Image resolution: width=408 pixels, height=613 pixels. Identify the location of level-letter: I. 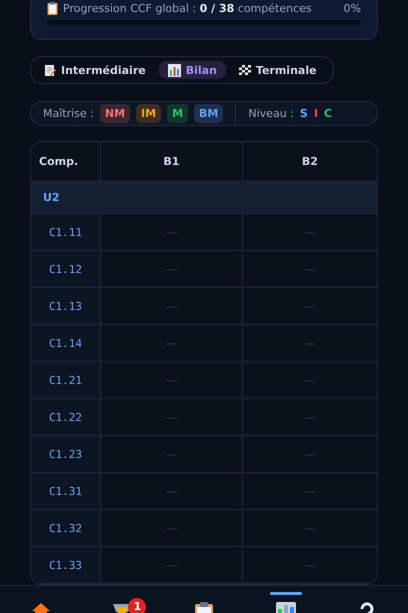
(316, 113).